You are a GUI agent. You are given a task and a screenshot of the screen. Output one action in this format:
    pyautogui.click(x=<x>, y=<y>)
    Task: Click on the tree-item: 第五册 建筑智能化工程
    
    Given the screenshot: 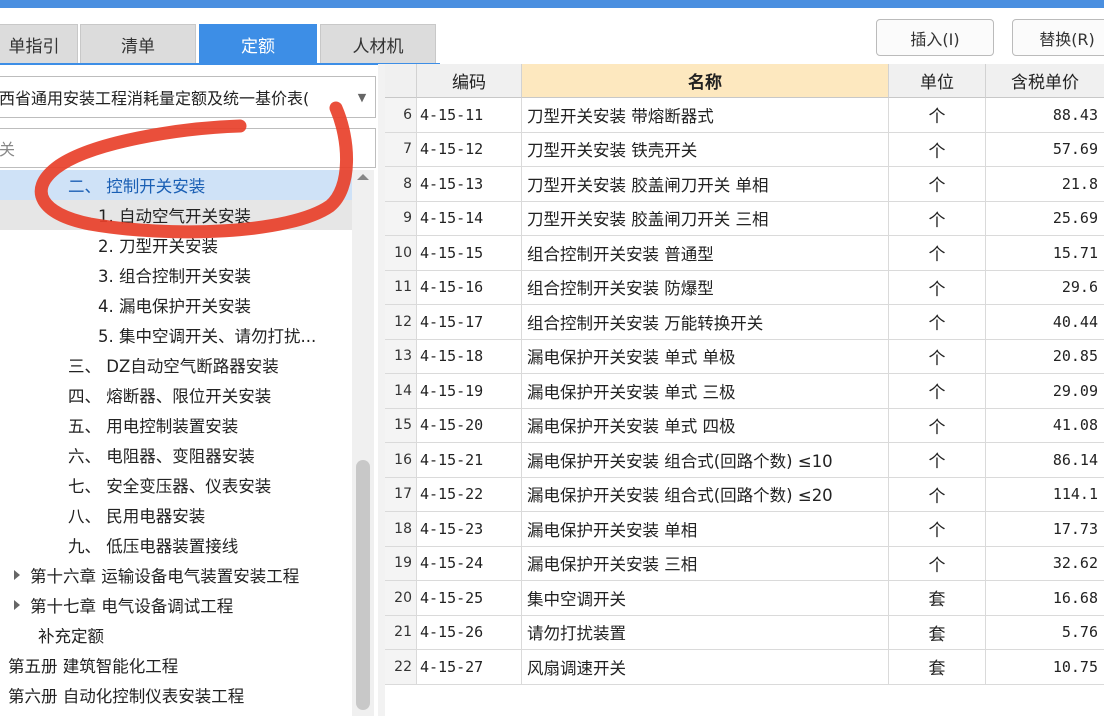 What is the action you would take?
    pyautogui.click(x=176, y=665)
    